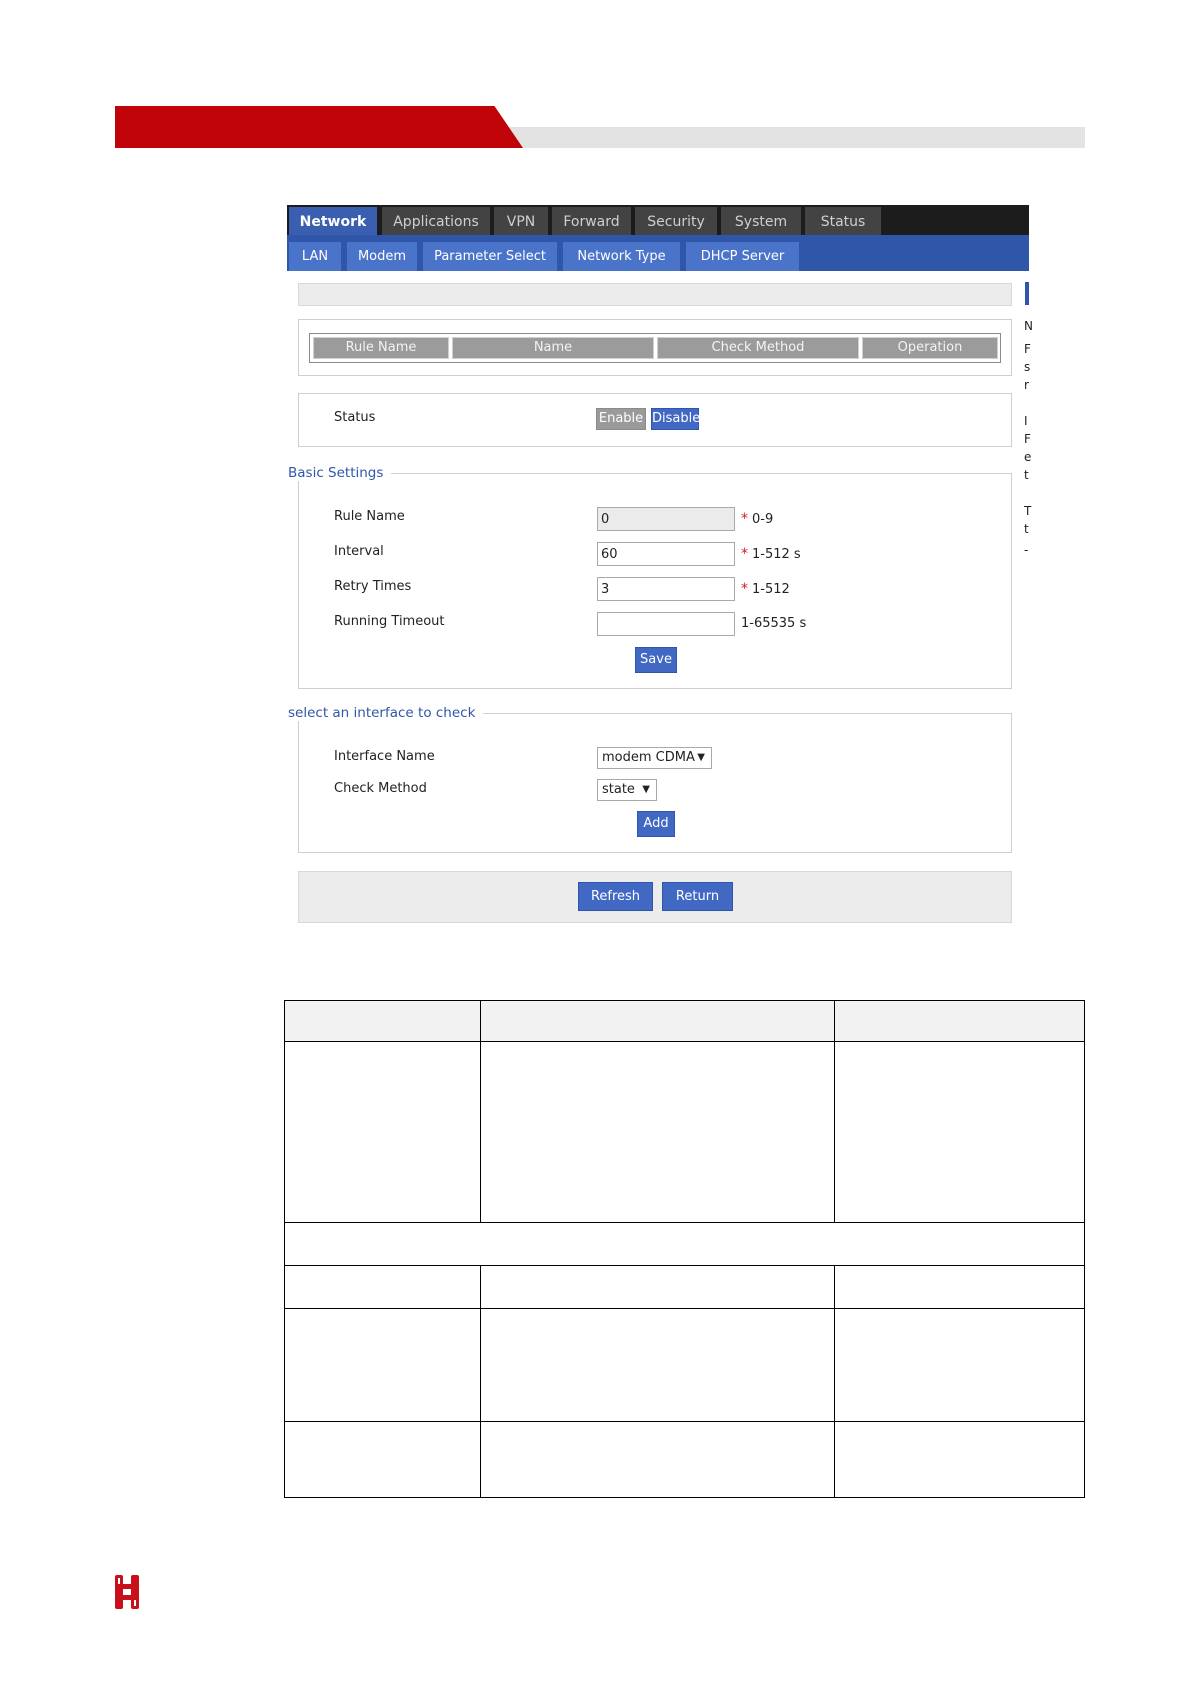  Describe the element at coordinates (1026, 385) in the screenshot. I see `cutoff-text: r` at that location.